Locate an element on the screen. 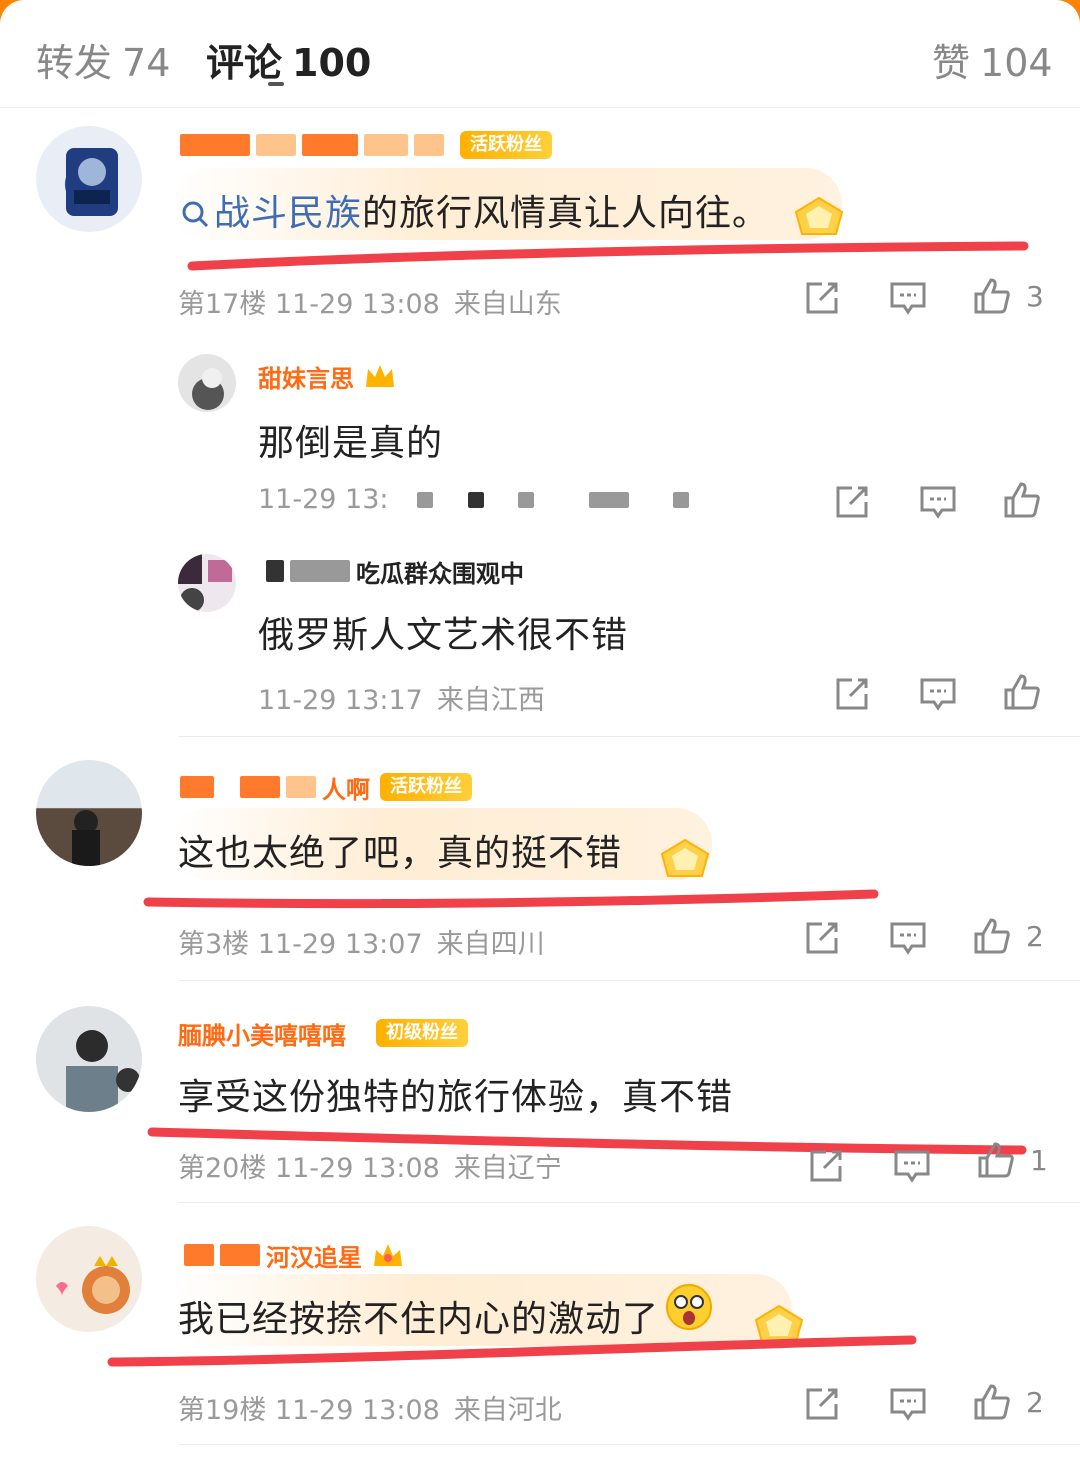 The image size is (1080, 1461). comment-text: 我已经按捺不住内心的激动了 is located at coordinates (419, 1319).